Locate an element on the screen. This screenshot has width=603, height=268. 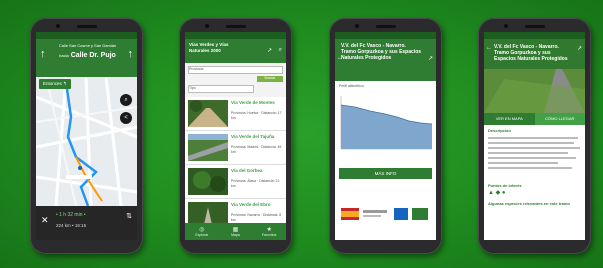
sponsor-logos is located at coordinates (385, 215).